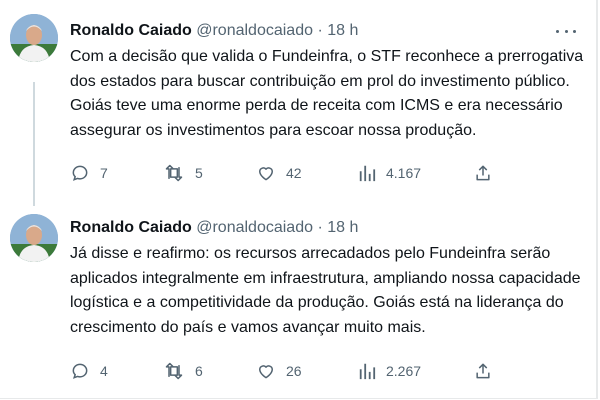  Describe the element at coordinates (104, 371) in the screenshot. I see `reply-count: 4` at that location.